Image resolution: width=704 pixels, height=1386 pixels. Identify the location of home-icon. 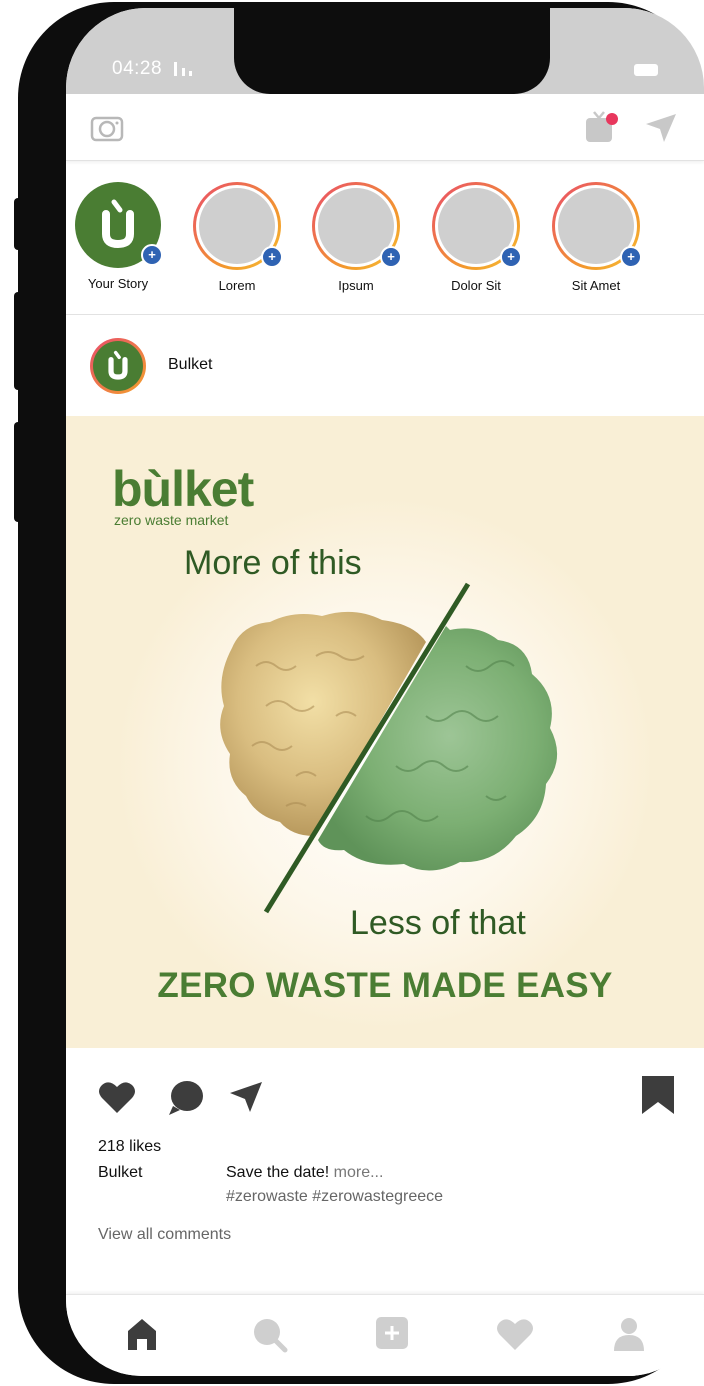
(142, 1334).